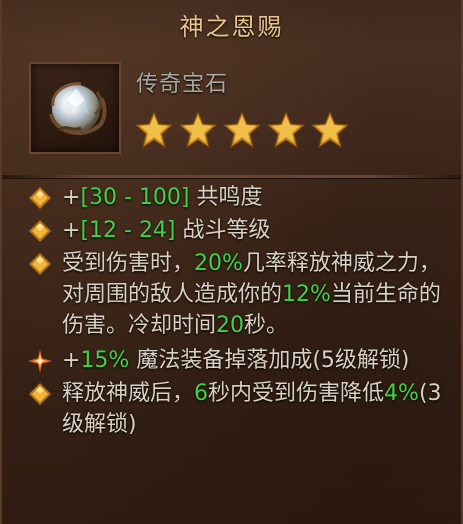  Describe the element at coordinates (237, 360) in the screenshot. I see `affix-magic-find: +15% 魔法装备掉落加成(5级解锁)` at that location.